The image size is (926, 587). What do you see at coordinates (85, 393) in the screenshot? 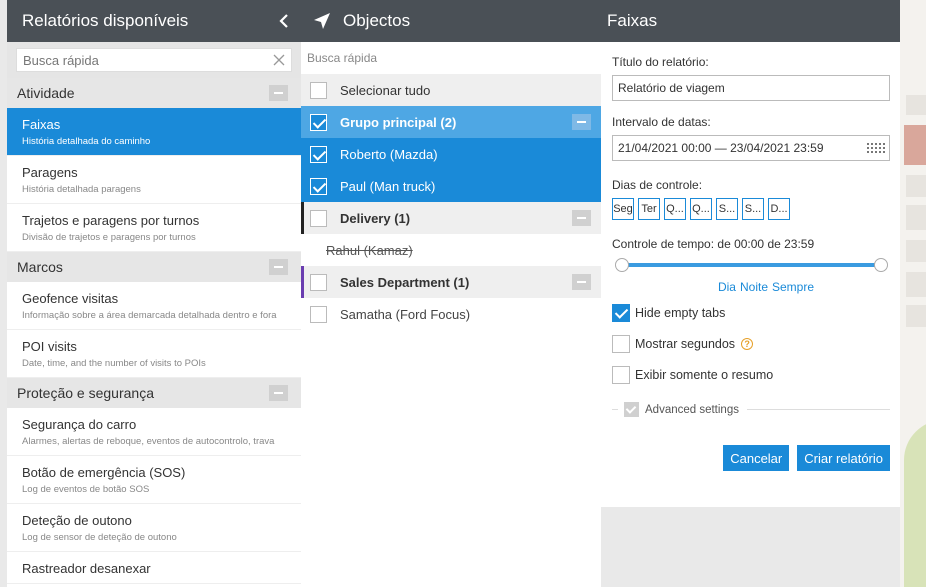
I see `category-label: Proteção e segurança` at bounding box center [85, 393].